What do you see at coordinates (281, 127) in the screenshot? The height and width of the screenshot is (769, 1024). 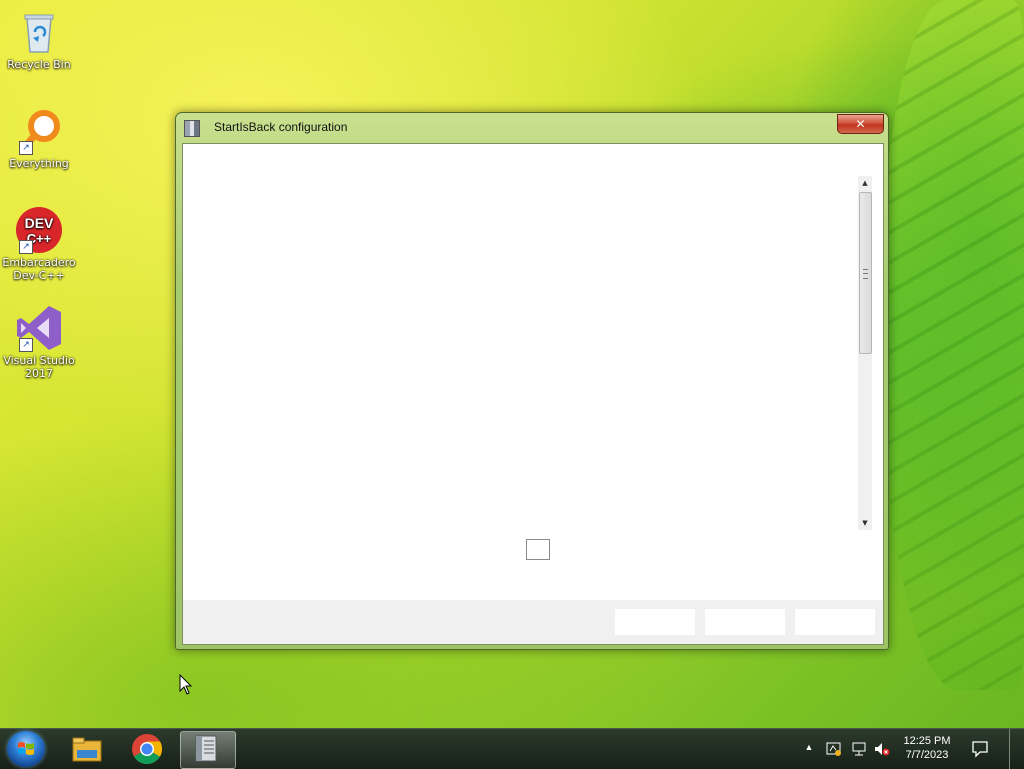 I see `window-title: StartIsBack configuration` at bounding box center [281, 127].